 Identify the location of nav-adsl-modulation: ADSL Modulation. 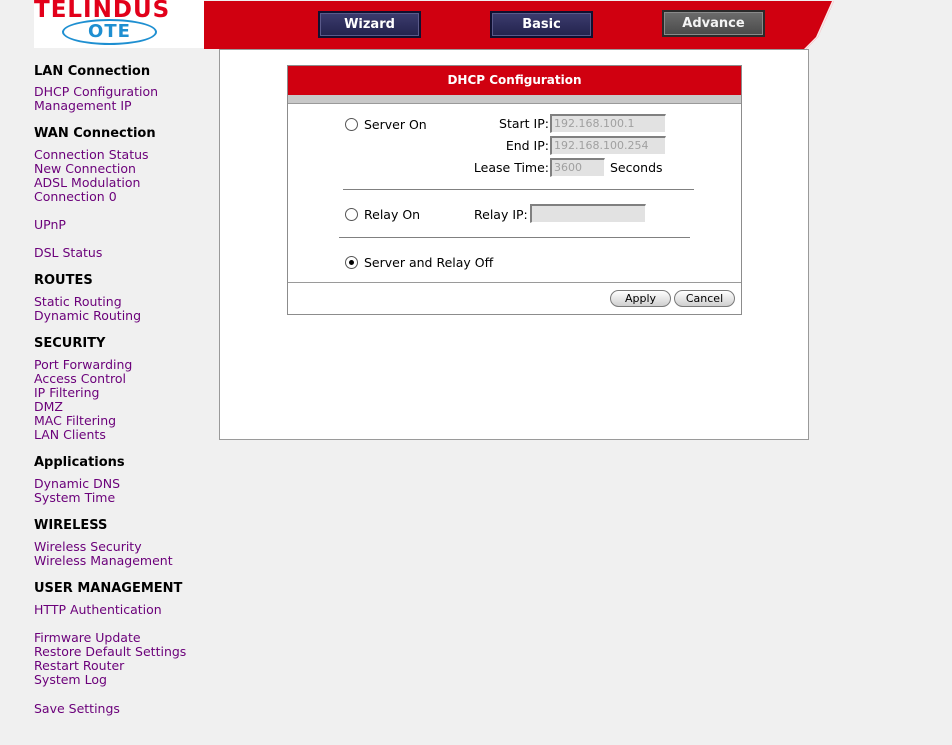
(87, 182).